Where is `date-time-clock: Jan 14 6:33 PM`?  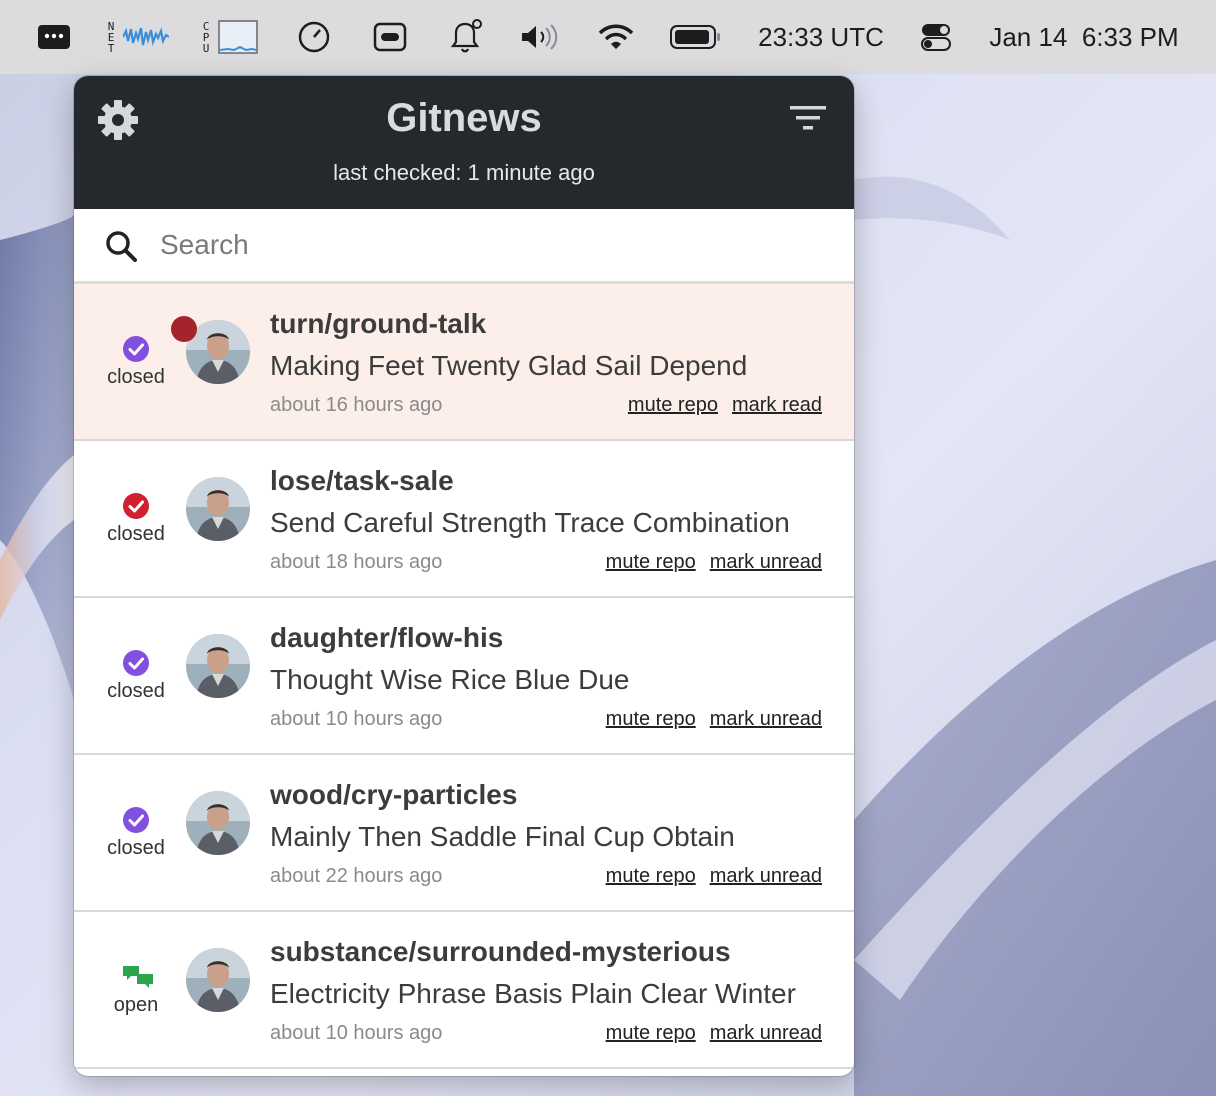 date-time-clock: Jan 14 6:33 PM is located at coordinates (1084, 37).